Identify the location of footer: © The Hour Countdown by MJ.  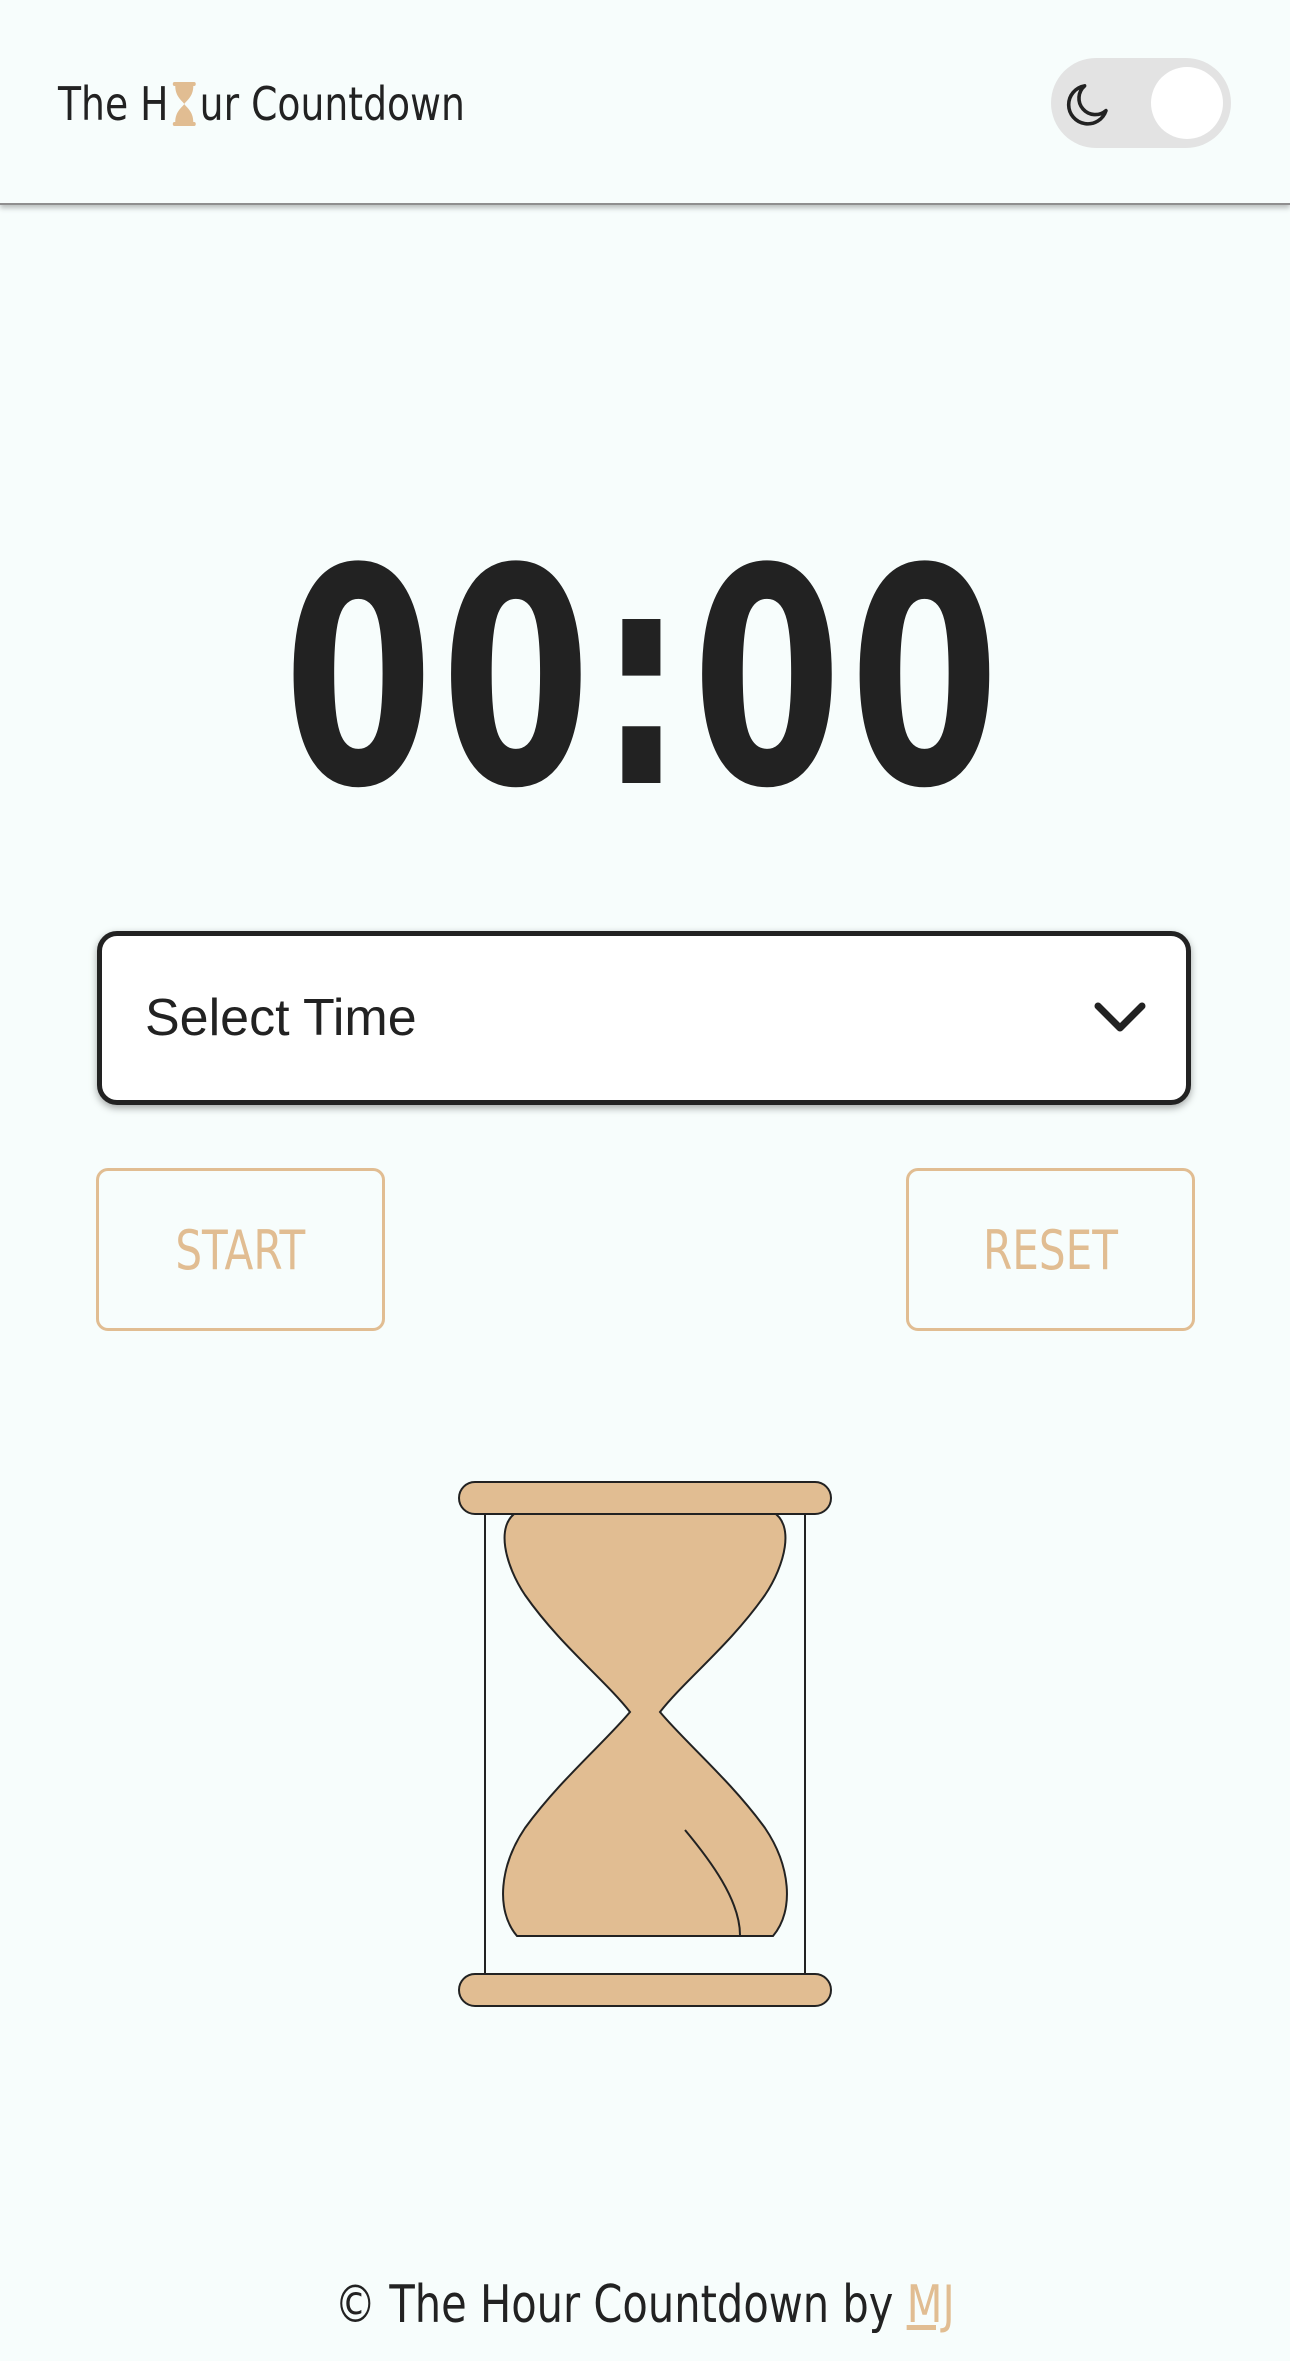
(645, 2305).